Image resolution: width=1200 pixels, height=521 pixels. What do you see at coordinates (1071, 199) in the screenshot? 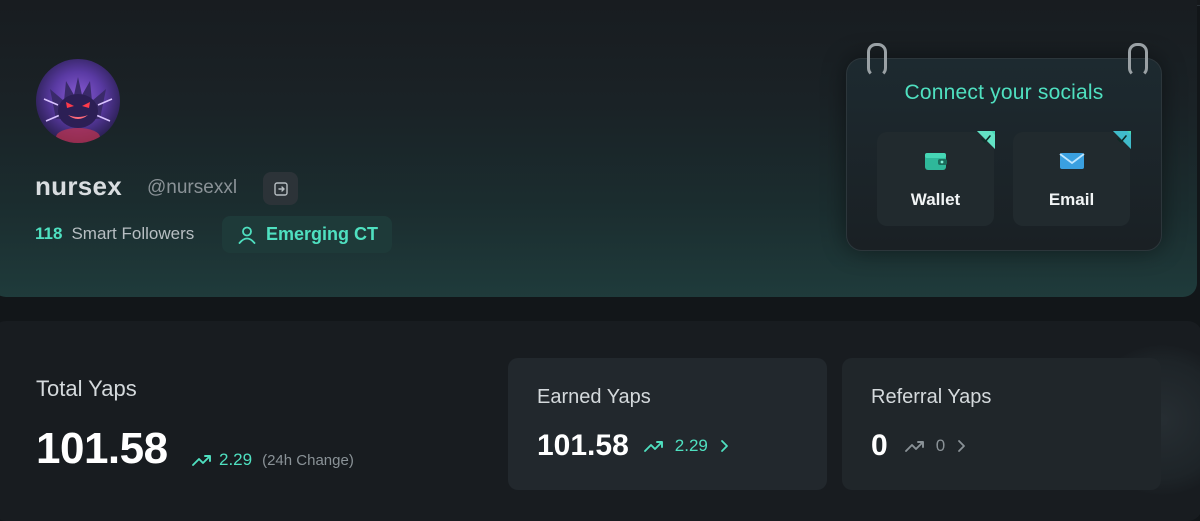
I see `email-label: Email` at bounding box center [1071, 199].